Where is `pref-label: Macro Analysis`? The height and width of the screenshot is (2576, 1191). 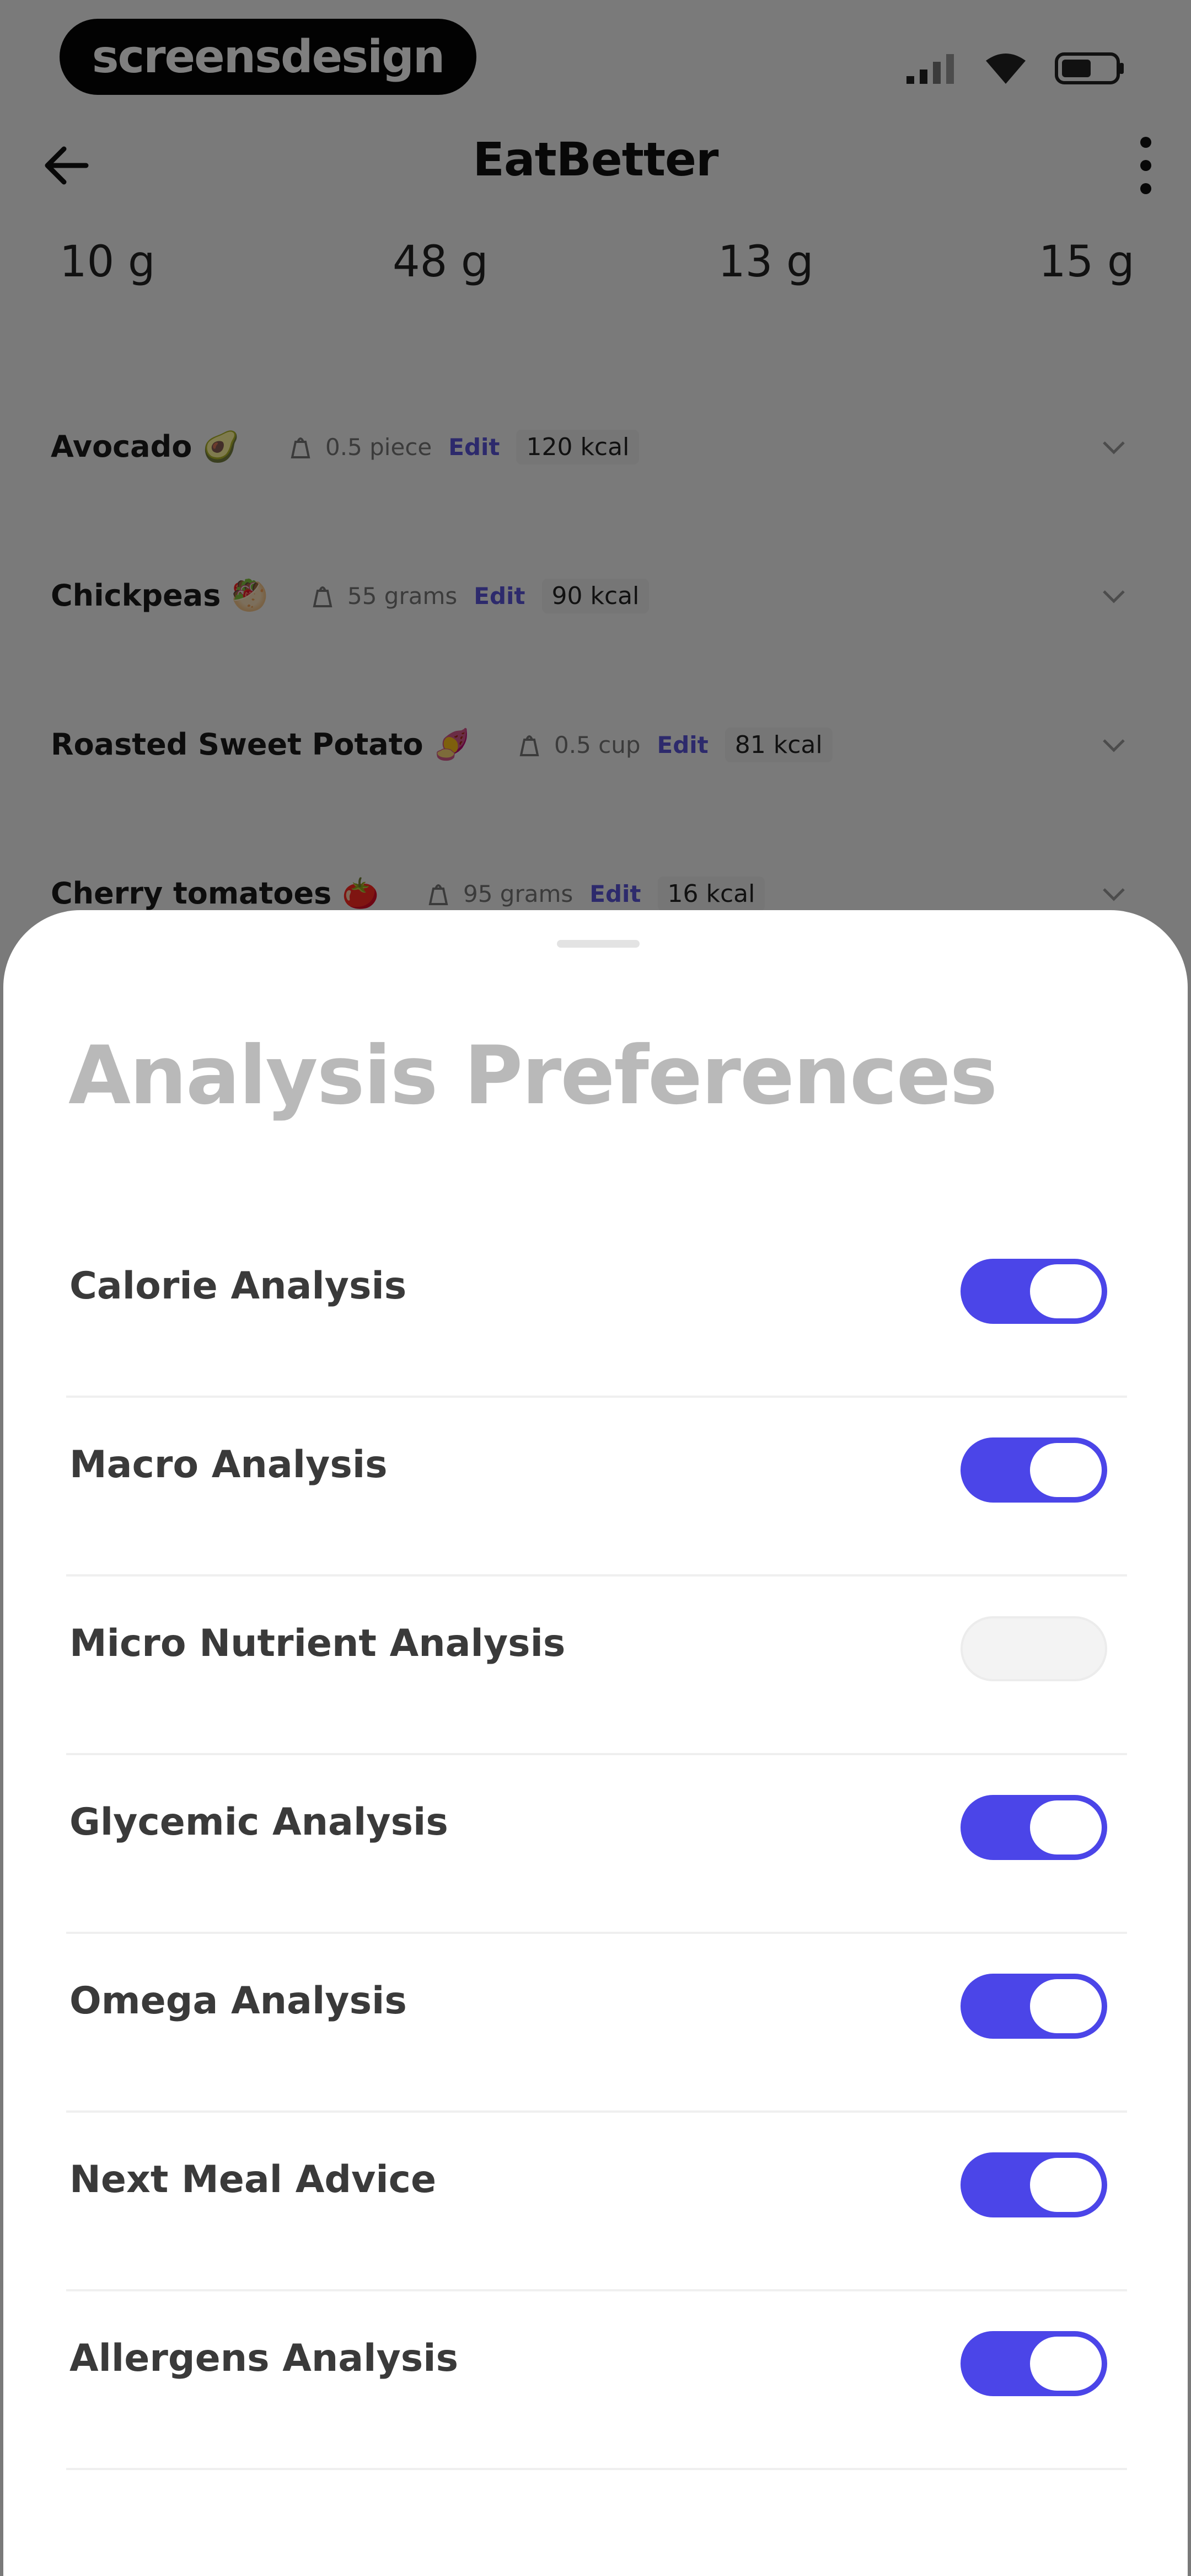 pref-label: Macro Analysis is located at coordinates (228, 1465).